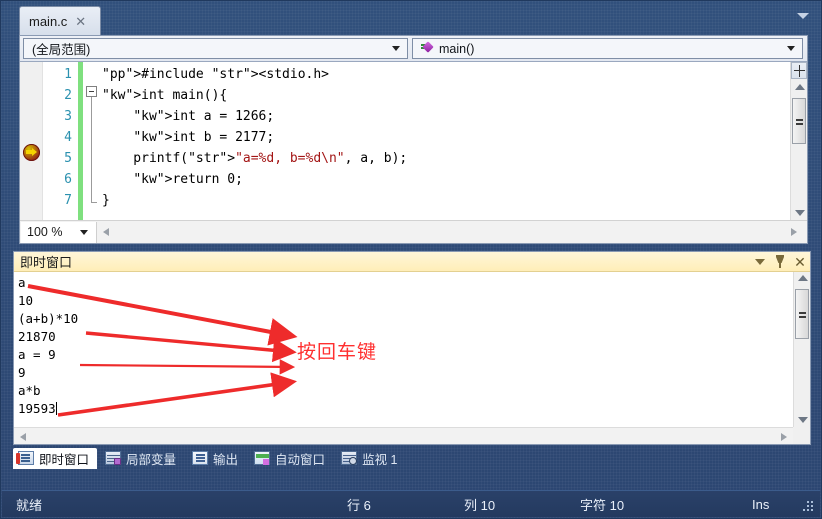 Image resolution: width=822 pixels, height=519 pixels. I want to click on tool-tab-1: 局部变量, so click(142, 458).